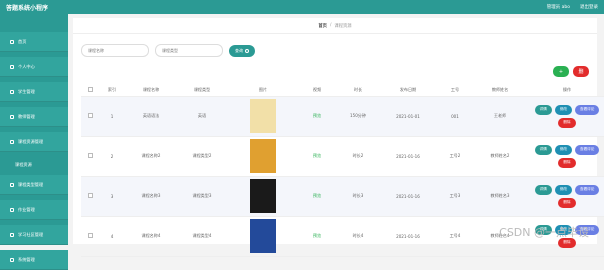  What do you see at coordinates (151, 236) in the screenshot?
I see `cell-name: 课程名称4` at bounding box center [151, 236].